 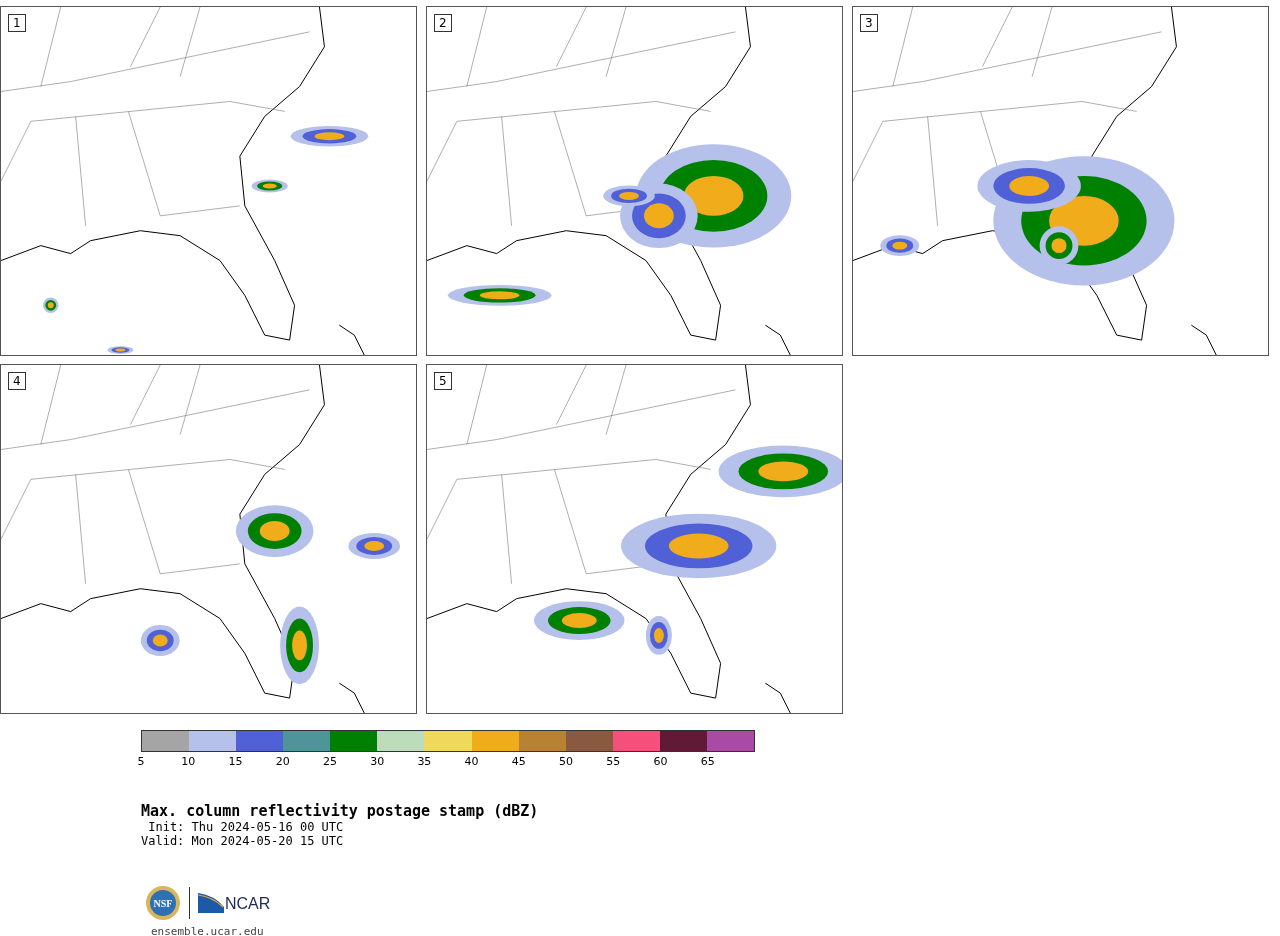 What do you see at coordinates (660, 761) in the screenshot?
I see `tick-label: 60` at bounding box center [660, 761].